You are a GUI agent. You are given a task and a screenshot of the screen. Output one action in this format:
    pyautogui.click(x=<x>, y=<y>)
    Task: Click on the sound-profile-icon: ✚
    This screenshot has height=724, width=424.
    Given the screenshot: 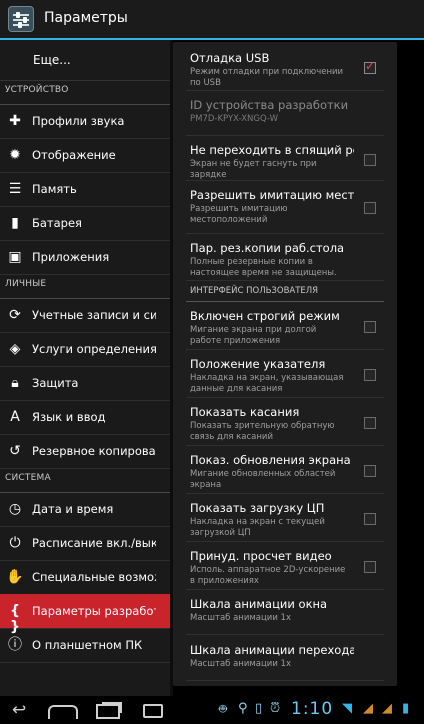 What is the action you would take?
    pyautogui.click(x=15, y=121)
    